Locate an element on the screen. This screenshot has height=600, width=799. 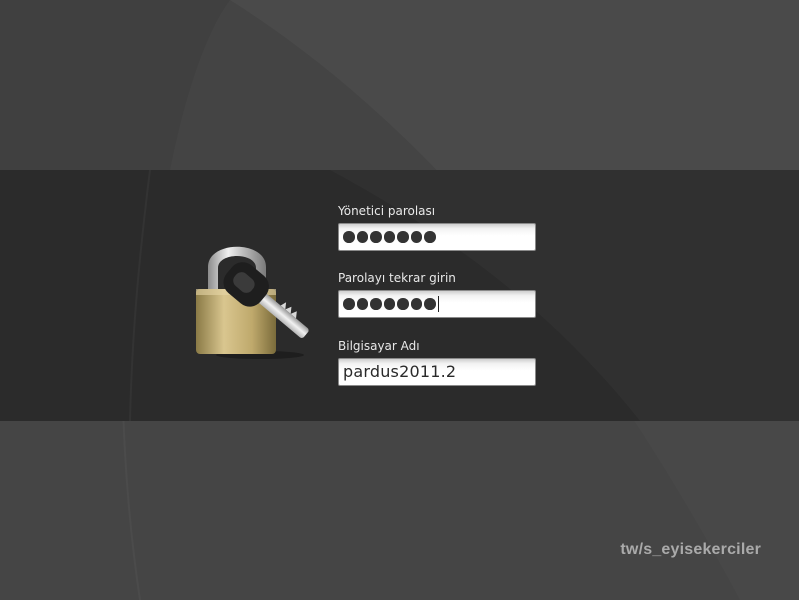
padlock-with-key-icon is located at coordinates (252, 302).